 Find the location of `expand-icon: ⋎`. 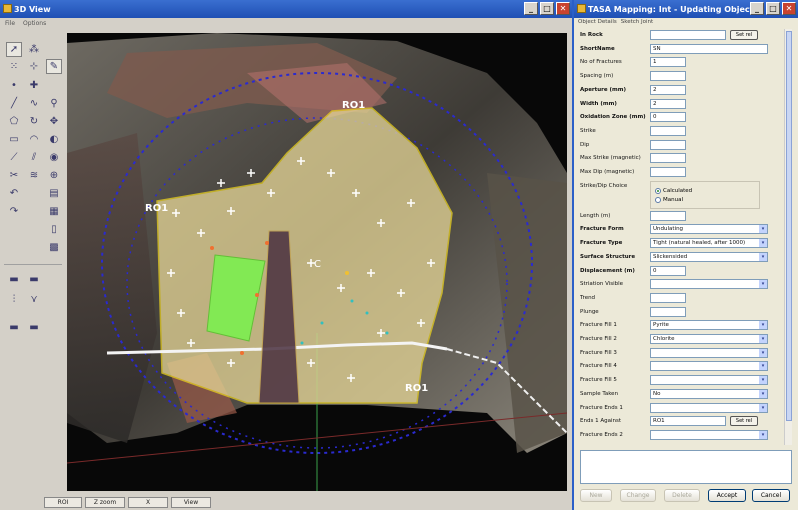

expand-icon: ⋎ is located at coordinates (34, 299).